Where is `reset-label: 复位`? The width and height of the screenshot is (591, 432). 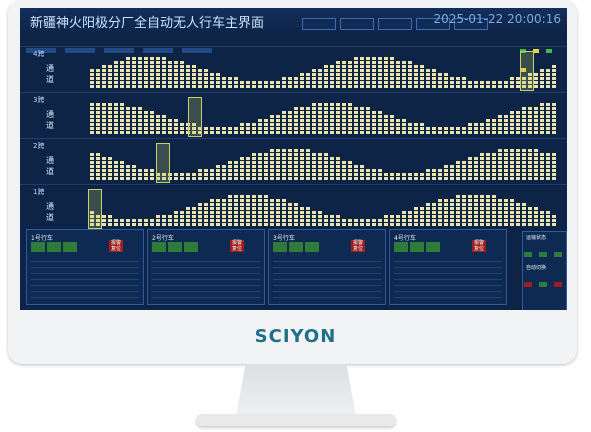
reset-label: 复位 is located at coordinates (236, 249).